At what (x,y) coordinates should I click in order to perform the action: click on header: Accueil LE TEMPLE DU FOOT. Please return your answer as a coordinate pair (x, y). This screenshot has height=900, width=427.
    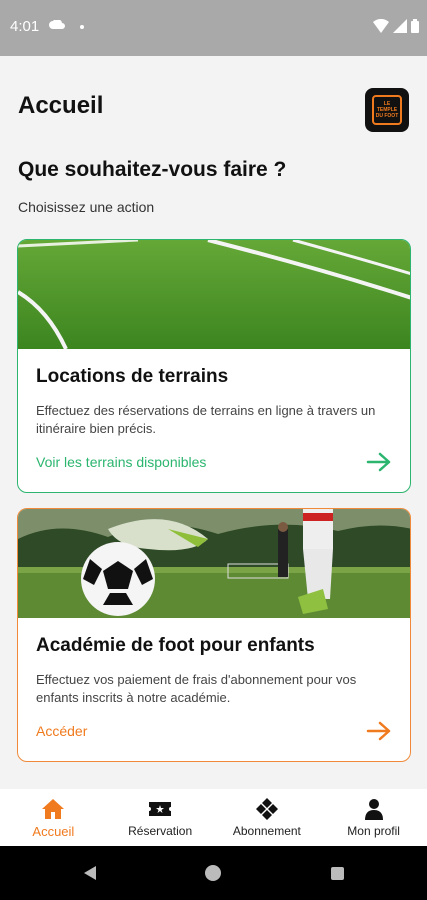
    Looking at the image, I should click on (213, 112).